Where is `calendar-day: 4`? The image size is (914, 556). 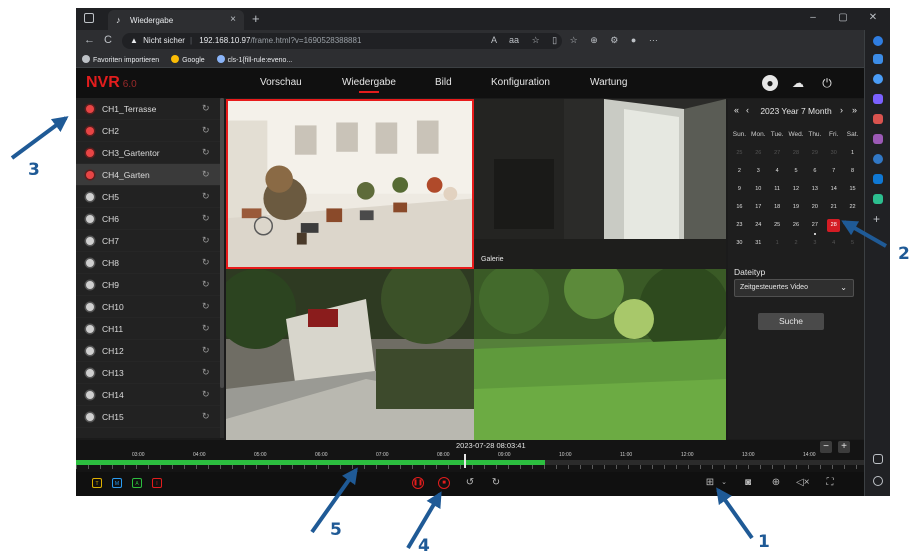
calendar-day: 4 is located at coordinates (777, 173).